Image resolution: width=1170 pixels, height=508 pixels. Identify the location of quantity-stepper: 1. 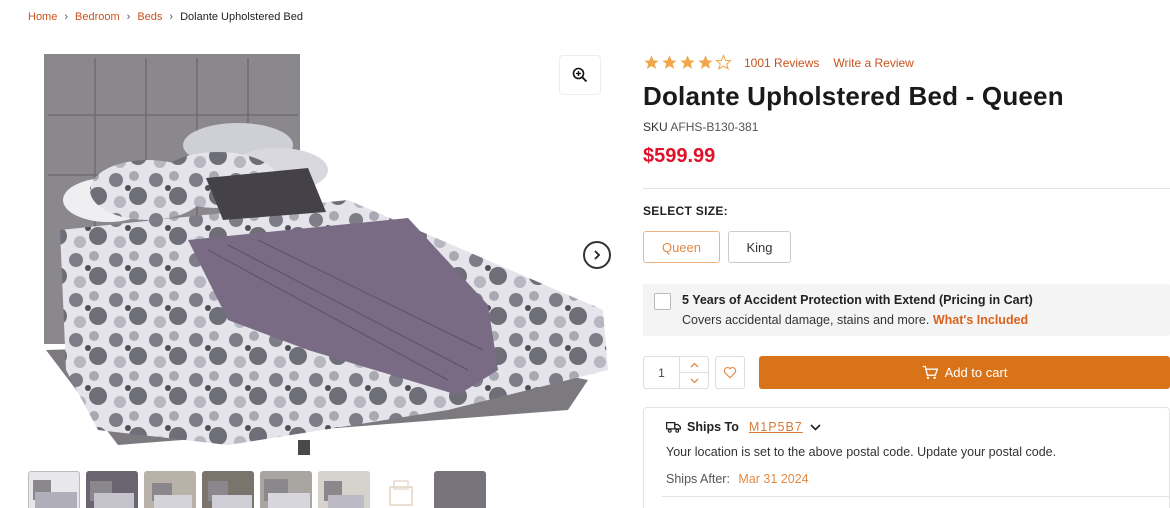
(676, 372).